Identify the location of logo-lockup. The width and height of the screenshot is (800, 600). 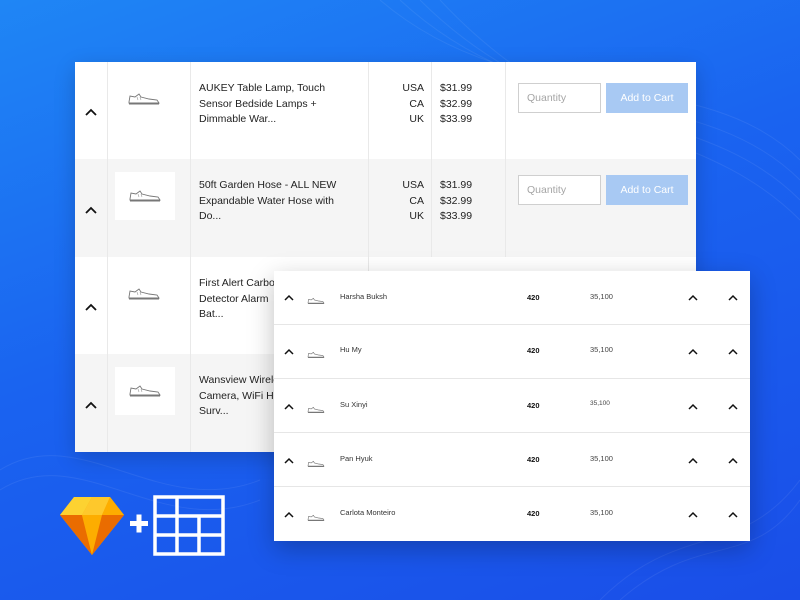
(145, 526).